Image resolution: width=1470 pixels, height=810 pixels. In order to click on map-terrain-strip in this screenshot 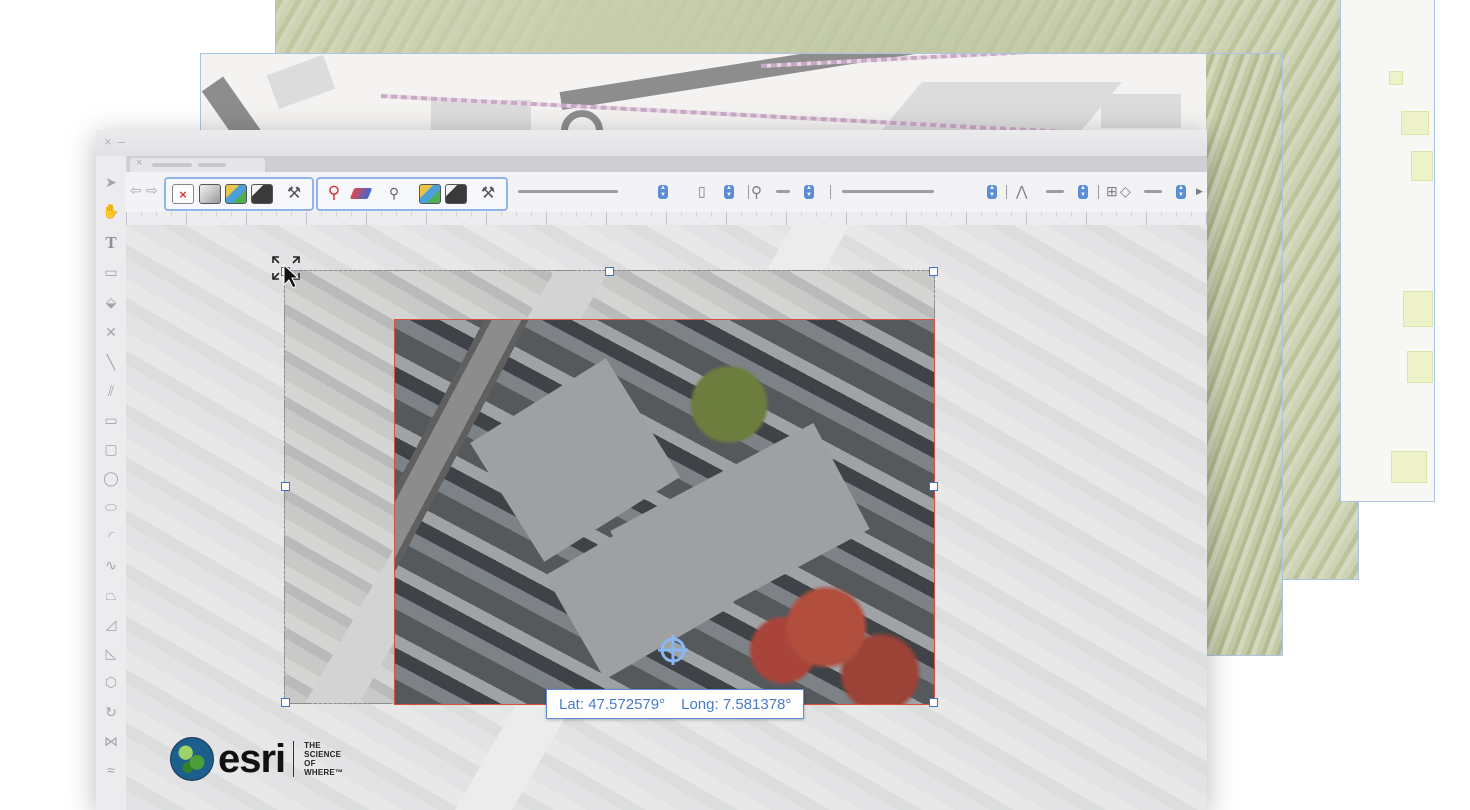, I will do `click(1244, 354)`.